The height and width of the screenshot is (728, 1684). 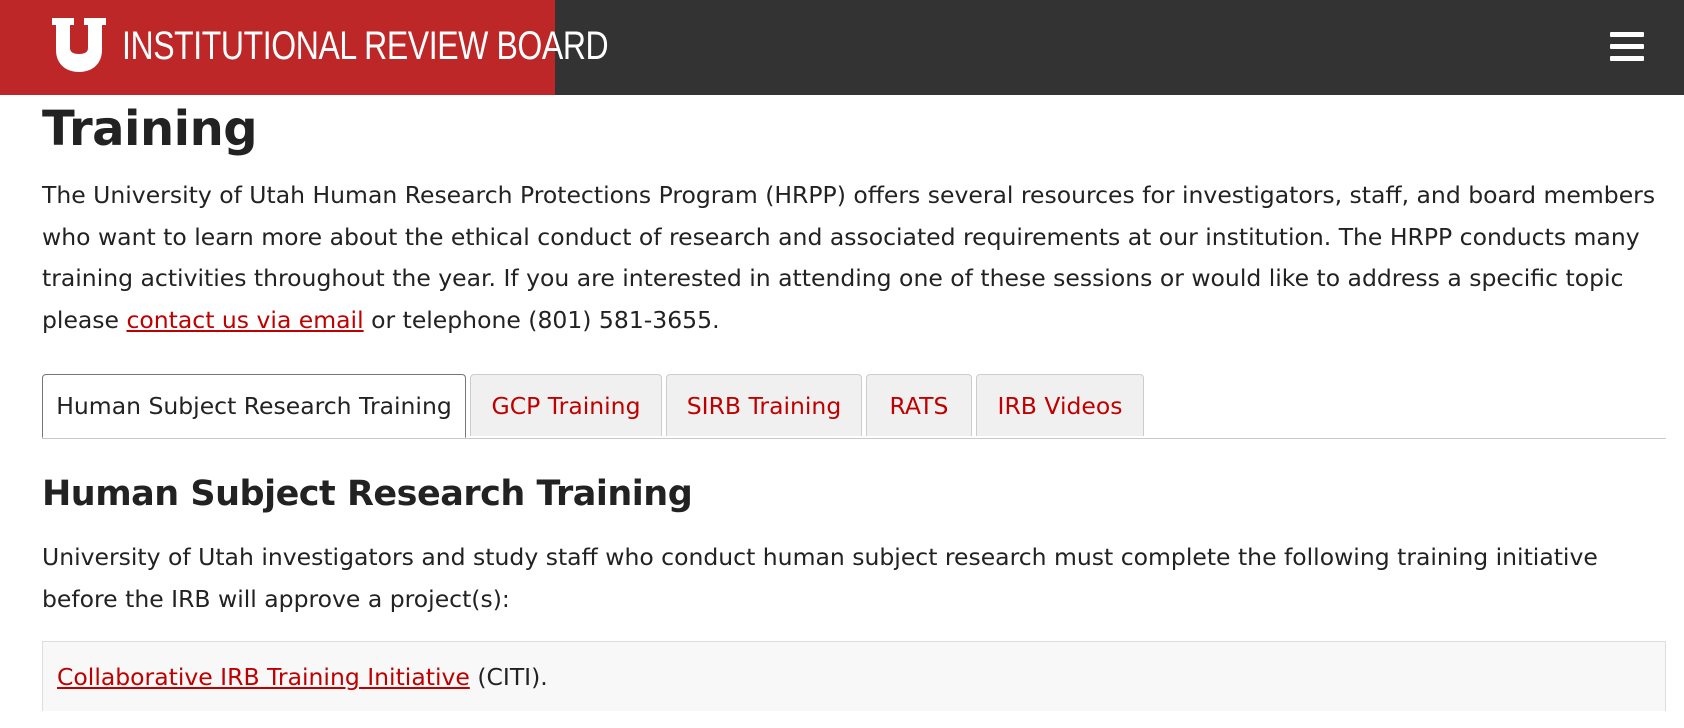 I want to click on site-header: INSTITUTIONAL REVIEW BOARD, so click(x=842, y=47).